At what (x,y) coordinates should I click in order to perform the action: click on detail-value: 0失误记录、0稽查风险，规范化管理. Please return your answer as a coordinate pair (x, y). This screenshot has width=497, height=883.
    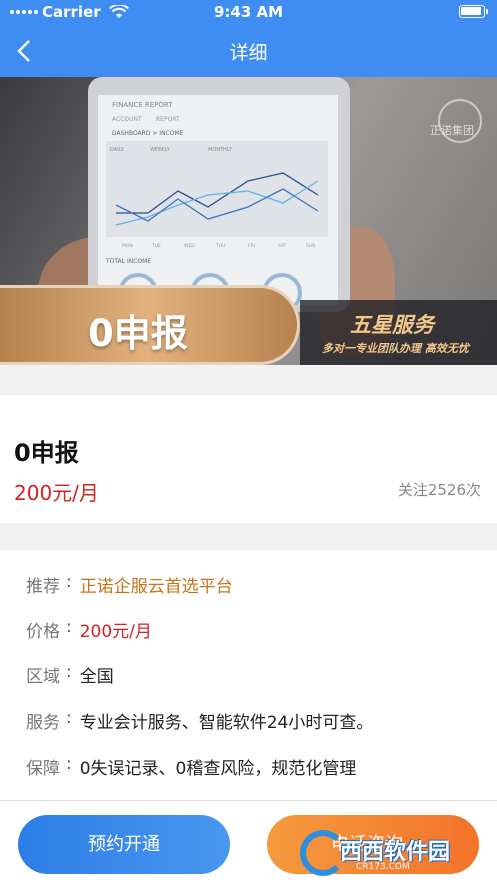
    Looking at the image, I should click on (218, 769).